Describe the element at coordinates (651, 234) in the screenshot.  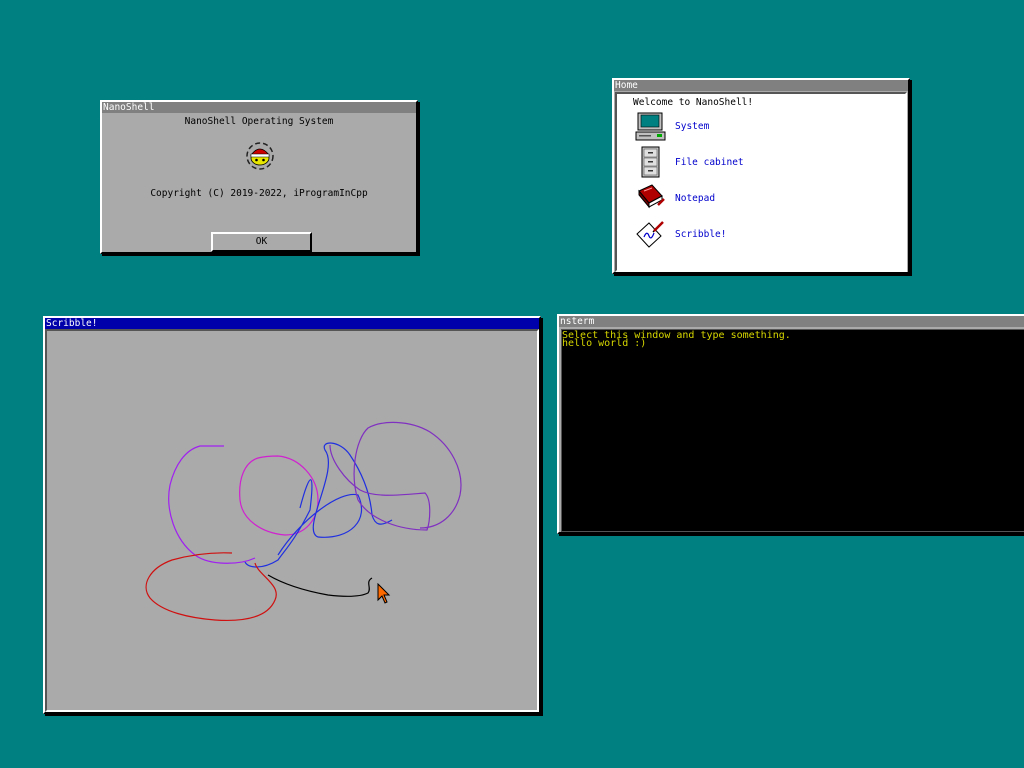
I see `scribble-icon` at that location.